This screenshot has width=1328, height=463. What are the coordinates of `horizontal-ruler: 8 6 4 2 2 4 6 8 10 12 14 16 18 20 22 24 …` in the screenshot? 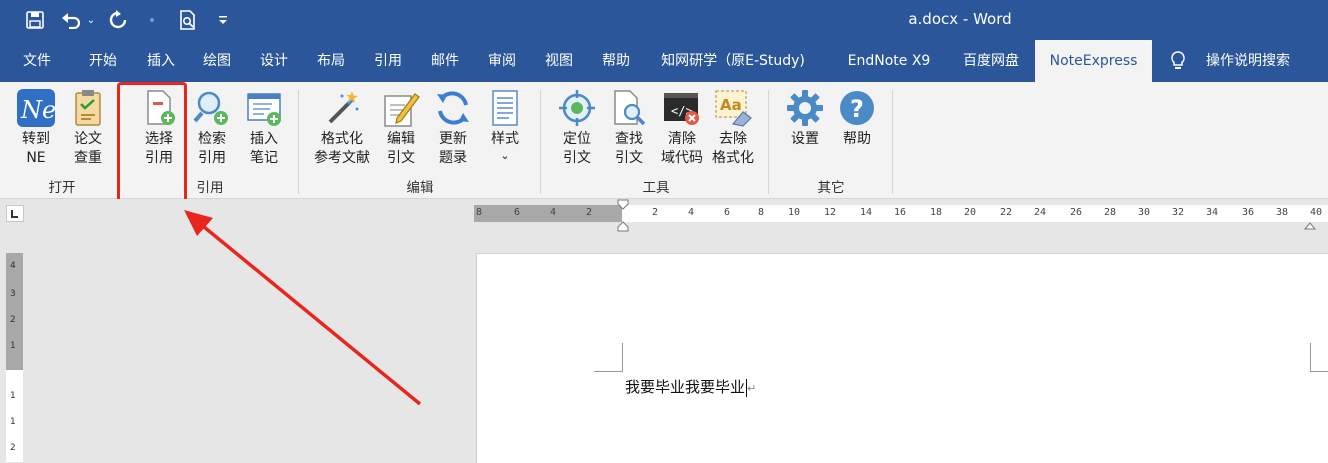 It's located at (901, 213).